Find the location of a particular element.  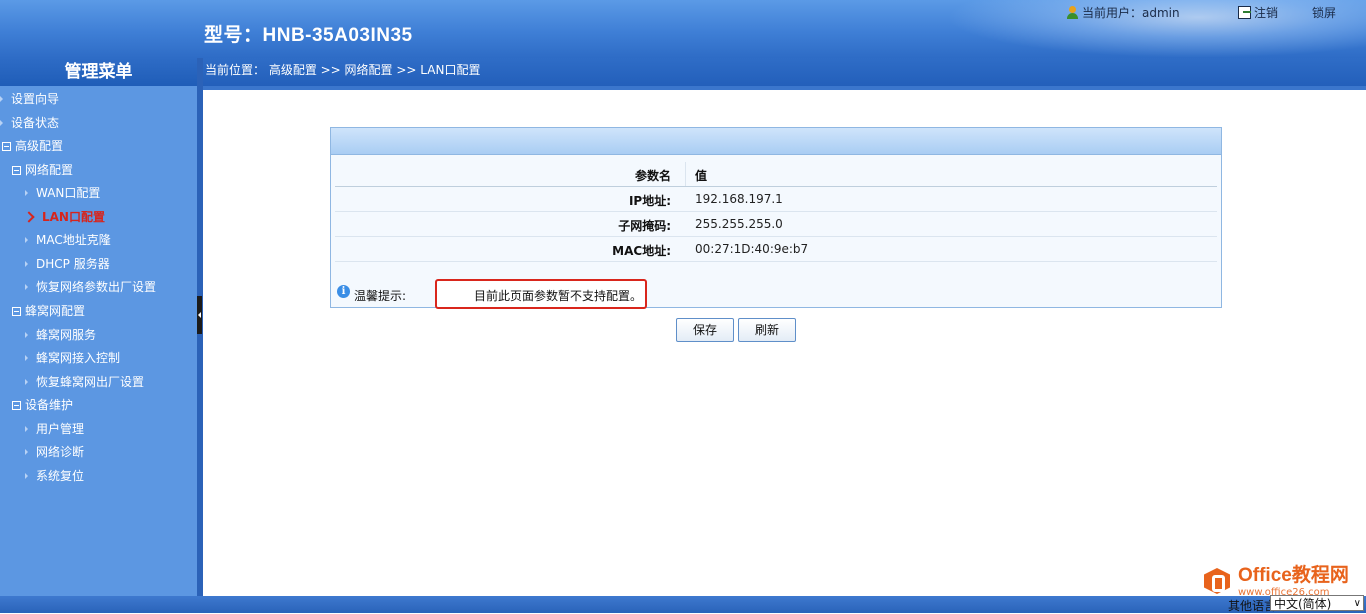

breadcrumb: 当前位置： 高级配置 >> 网络配置 >> LAN口配置 is located at coordinates (343, 70).